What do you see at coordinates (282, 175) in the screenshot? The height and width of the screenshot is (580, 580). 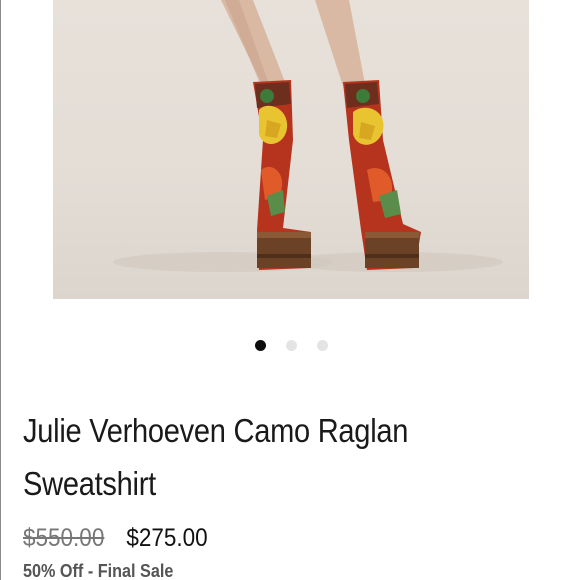 I see `left-boot` at bounding box center [282, 175].